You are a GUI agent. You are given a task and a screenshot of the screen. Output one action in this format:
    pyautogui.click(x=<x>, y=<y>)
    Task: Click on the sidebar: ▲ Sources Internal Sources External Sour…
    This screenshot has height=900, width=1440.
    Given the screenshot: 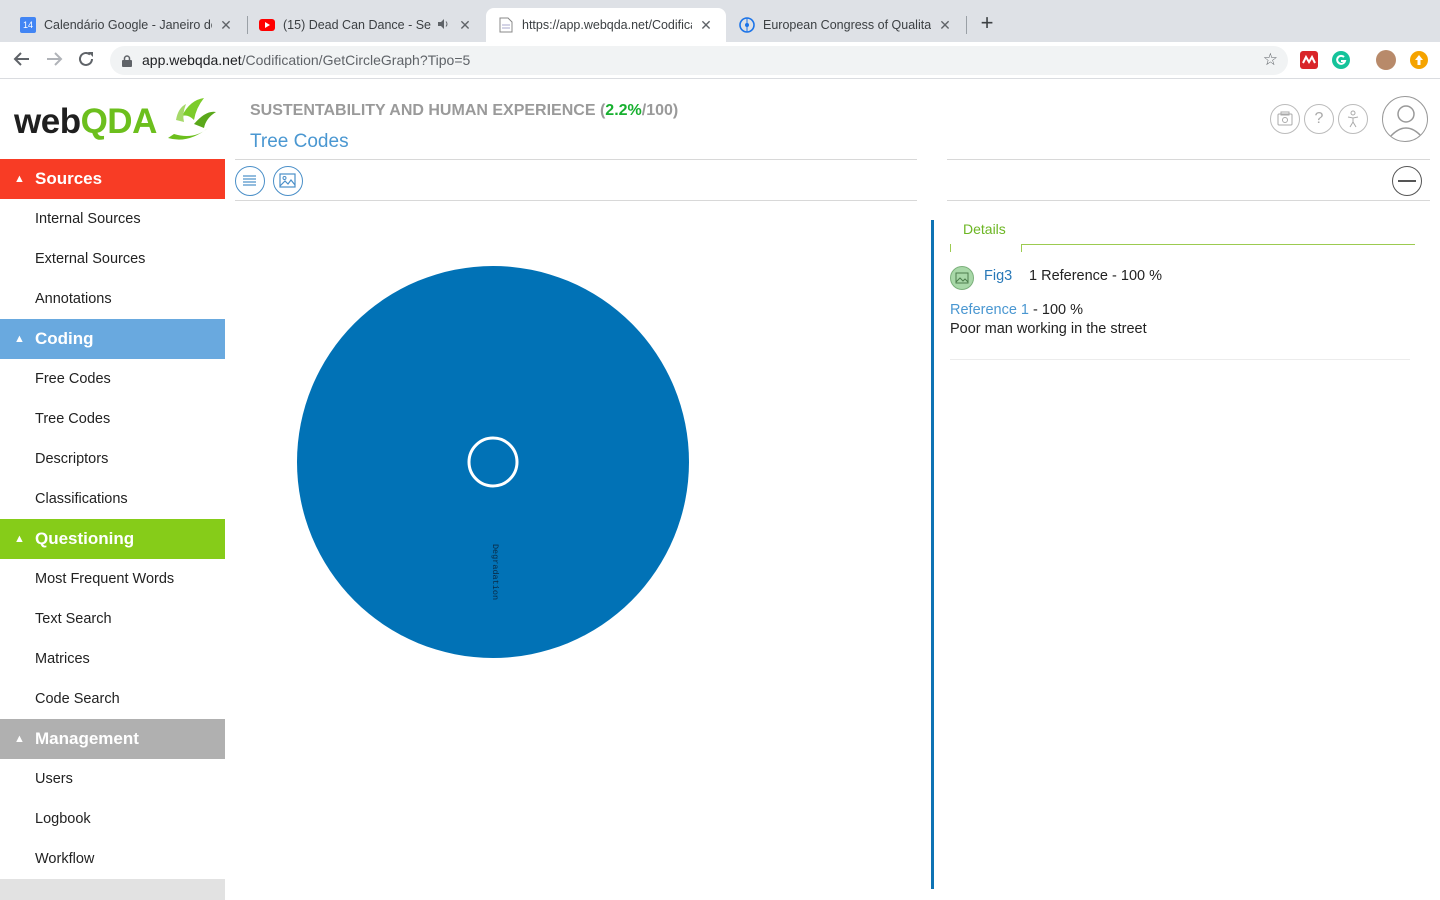 What is the action you would take?
    pyautogui.click(x=112, y=529)
    